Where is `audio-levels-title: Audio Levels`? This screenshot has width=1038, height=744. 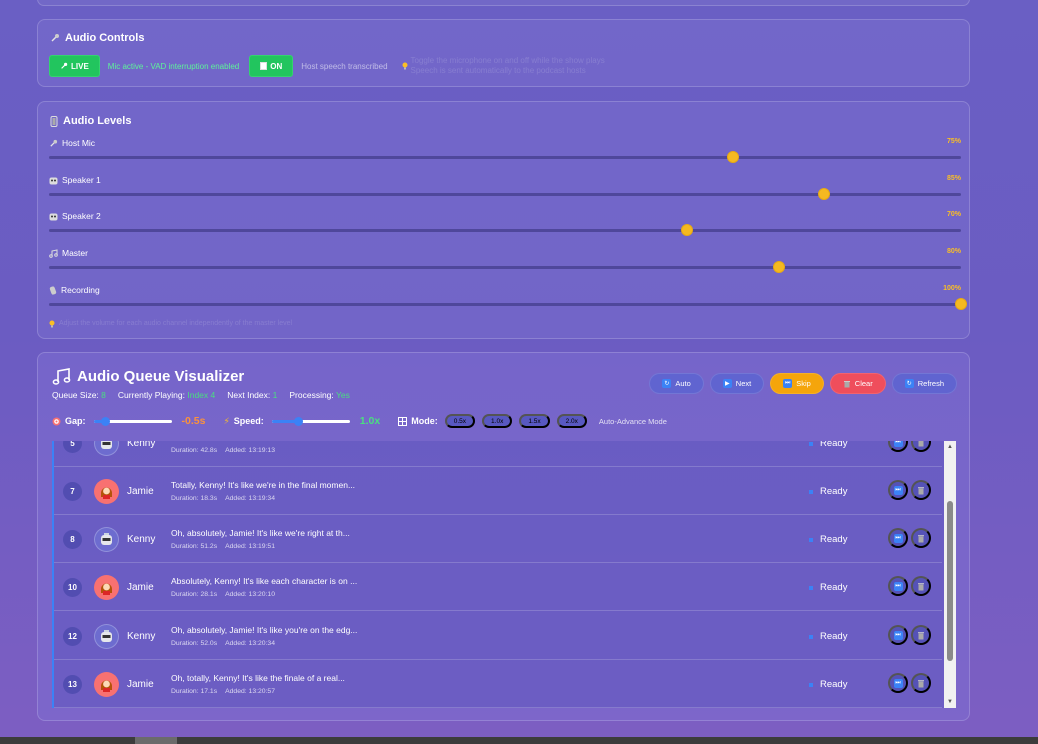 audio-levels-title: Audio Levels is located at coordinates (97, 121).